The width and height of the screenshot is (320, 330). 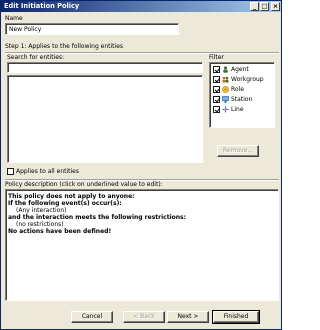 I want to click on filter-list: Agent Workgroup Role Station Line, so click(x=242, y=95).